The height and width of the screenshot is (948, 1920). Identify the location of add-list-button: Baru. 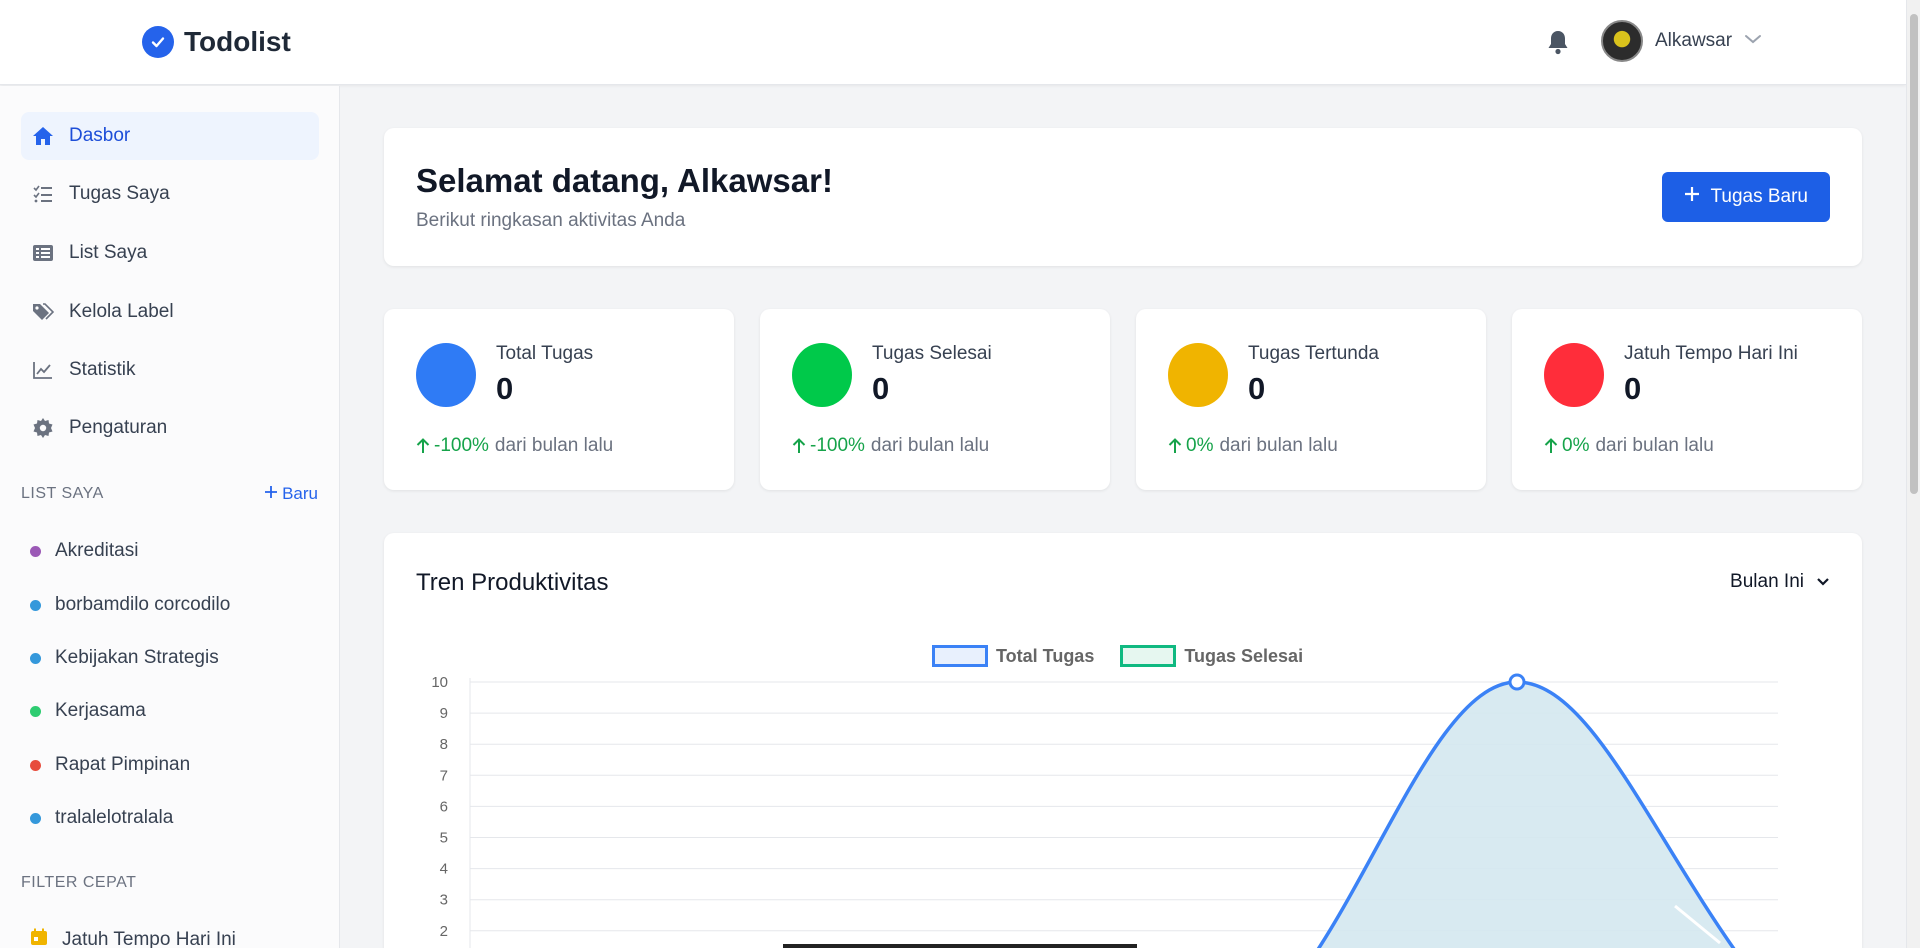
(291, 494).